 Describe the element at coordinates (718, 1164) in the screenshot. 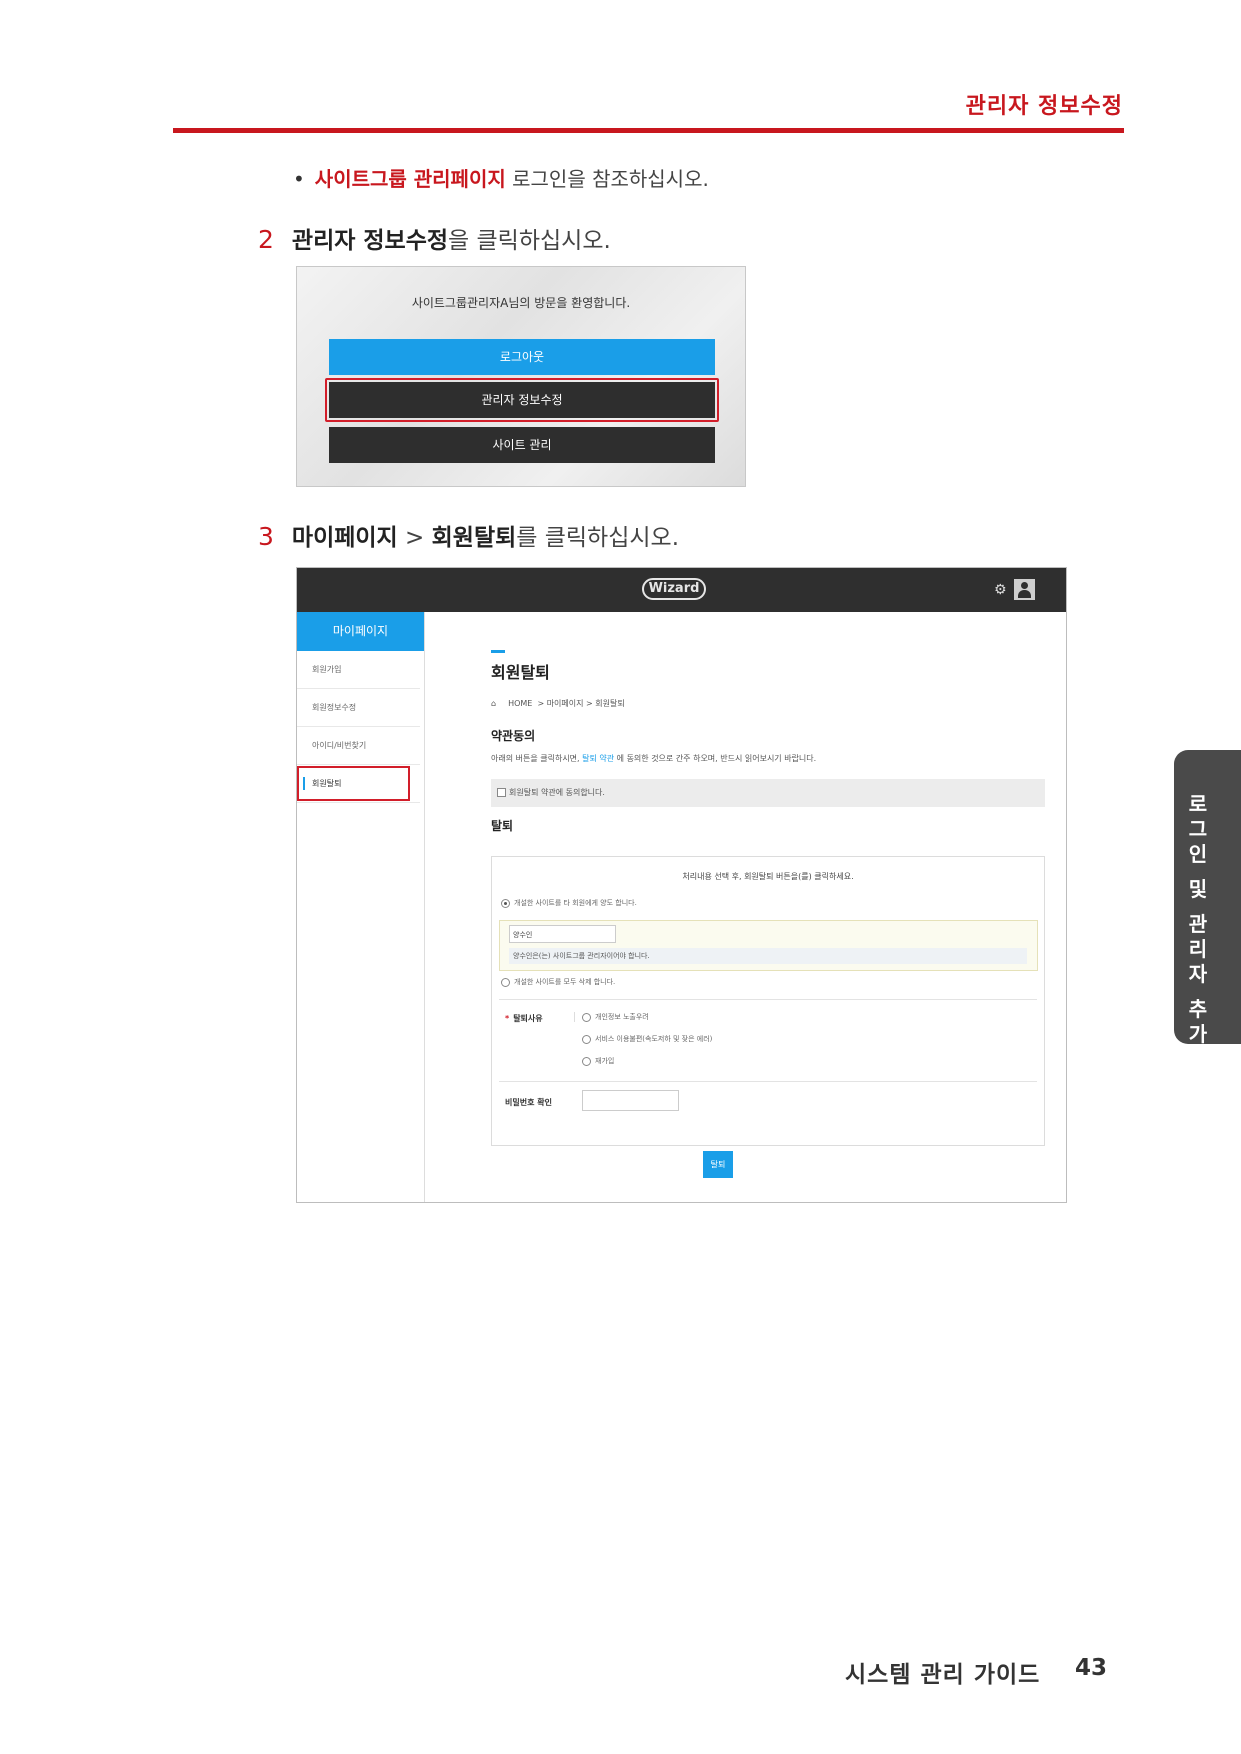

I see `withdraw-submit-button: 탈퇴` at that location.